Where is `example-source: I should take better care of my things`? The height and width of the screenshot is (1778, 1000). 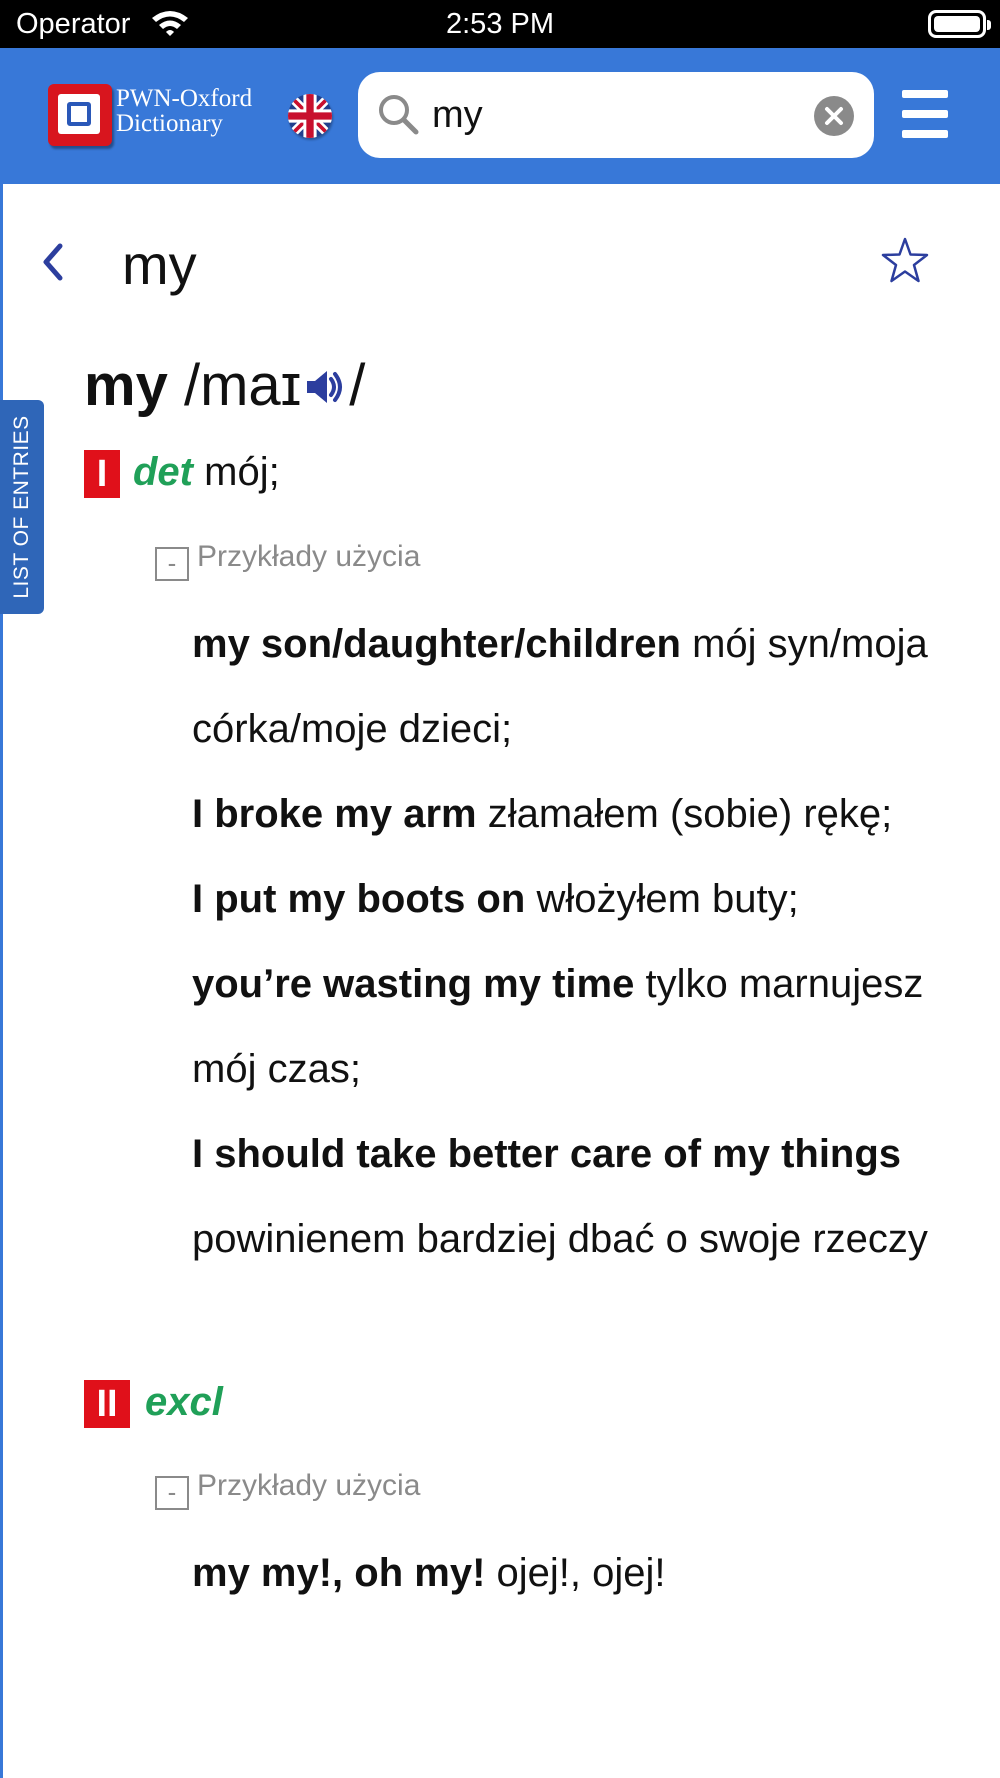 example-source: I should take better care of my things is located at coordinates (547, 1154).